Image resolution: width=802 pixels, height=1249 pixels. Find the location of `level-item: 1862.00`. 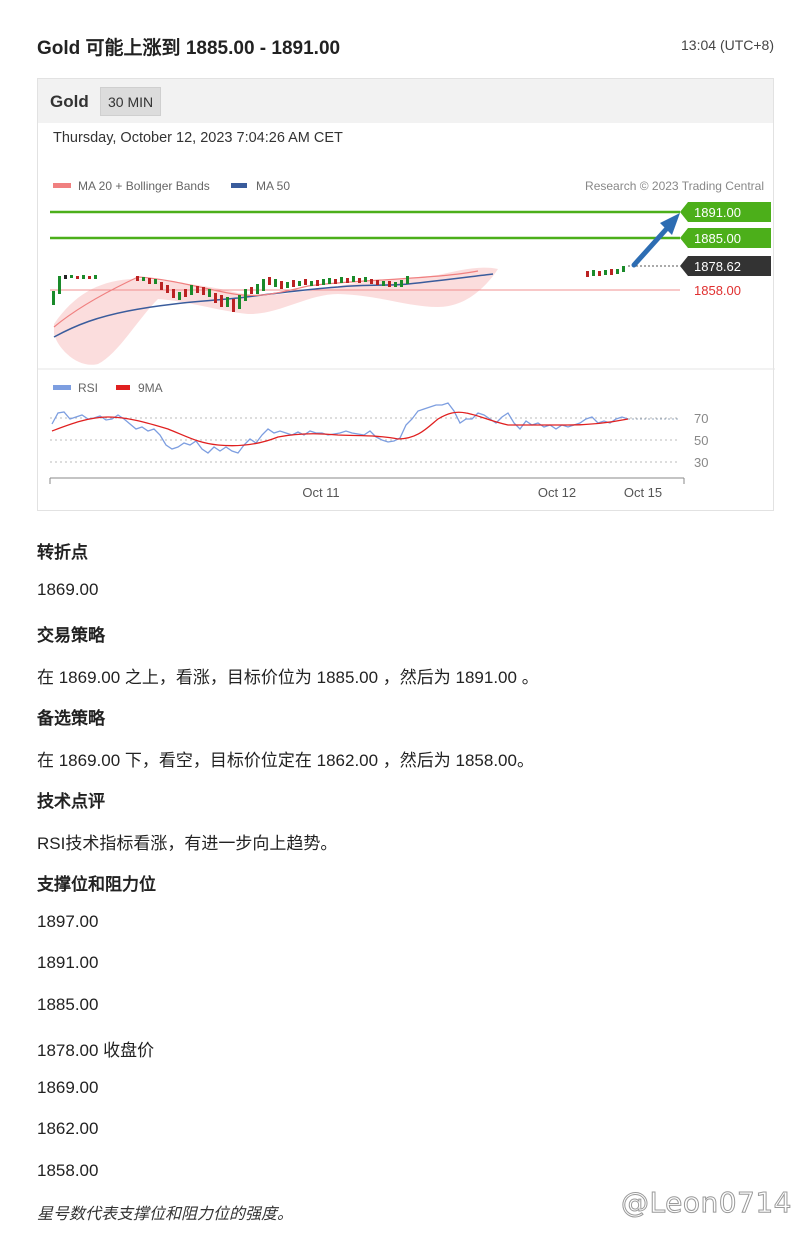

level-item: 1862.00 is located at coordinates (68, 1128).